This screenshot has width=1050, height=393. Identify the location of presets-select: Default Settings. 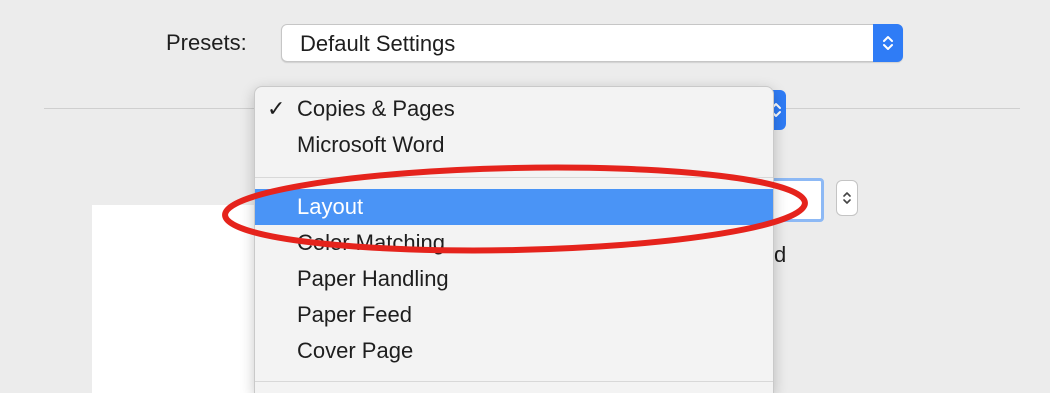
(592, 43).